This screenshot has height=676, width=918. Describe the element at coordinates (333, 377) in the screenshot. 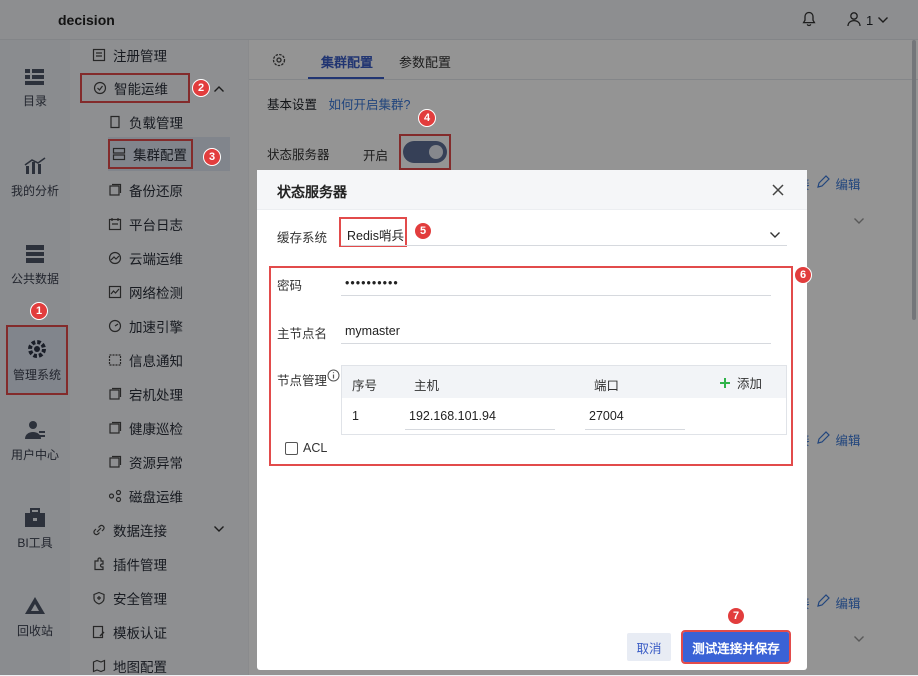

I see `info-icon` at that location.